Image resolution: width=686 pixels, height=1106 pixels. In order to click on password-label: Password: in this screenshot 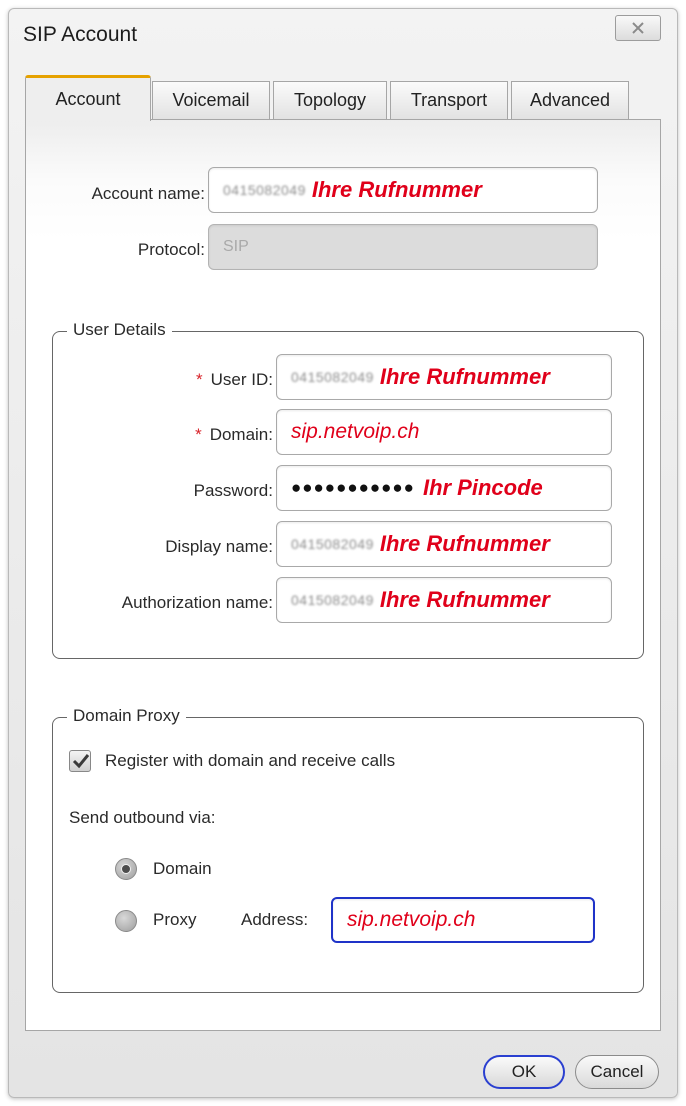, I will do `click(233, 490)`.